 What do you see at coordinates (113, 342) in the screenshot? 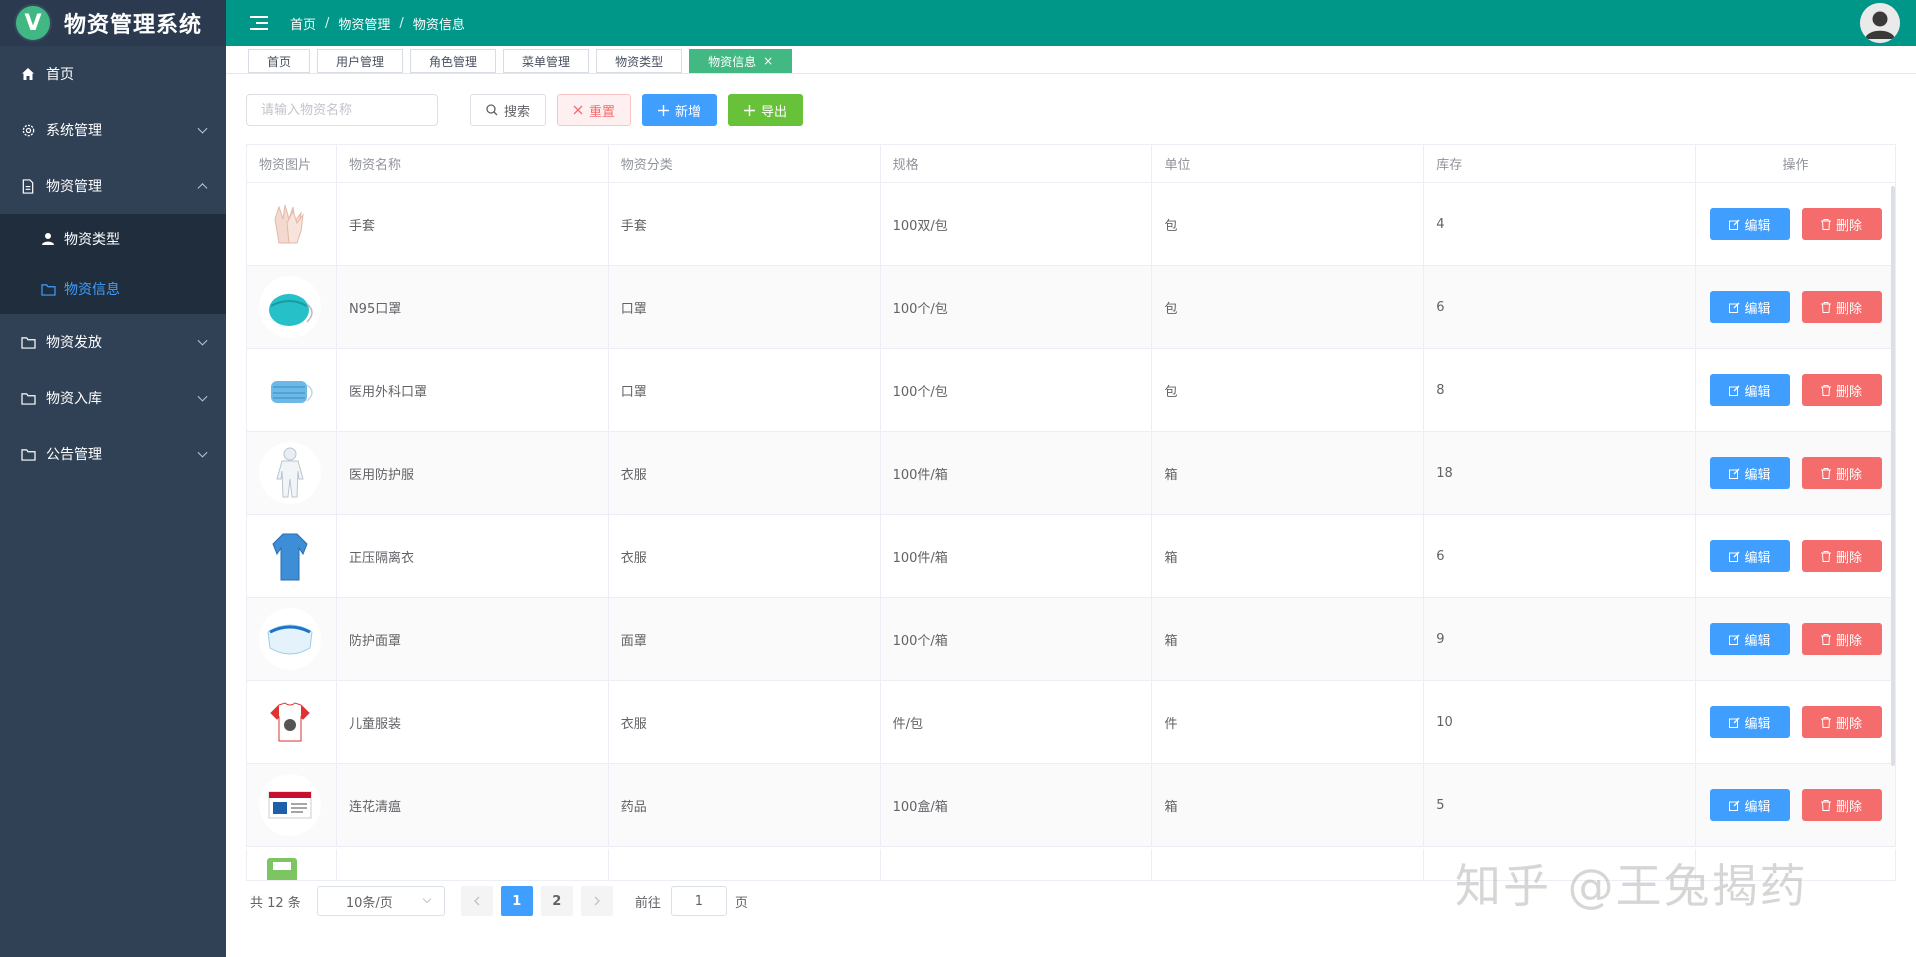
I see `sidebar-item-distribution: 物资发放` at bounding box center [113, 342].